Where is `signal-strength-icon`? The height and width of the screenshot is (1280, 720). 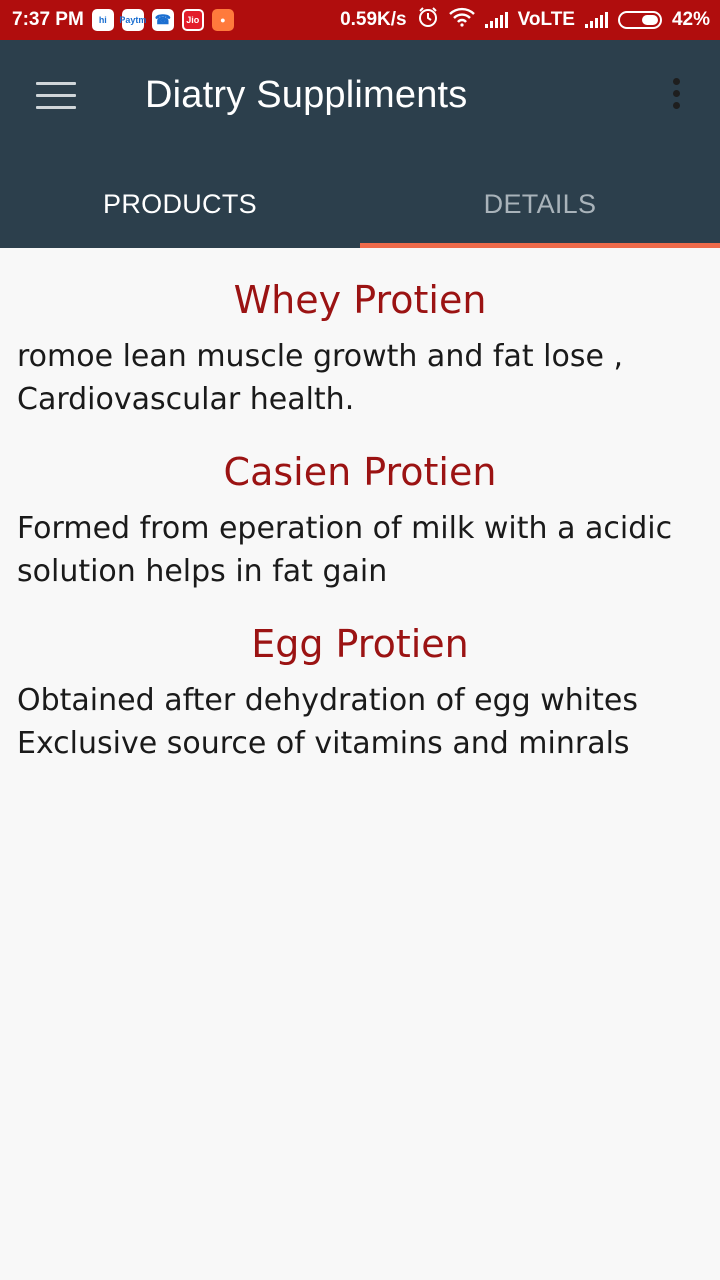 signal-strength-icon is located at coordinates (496, 20).